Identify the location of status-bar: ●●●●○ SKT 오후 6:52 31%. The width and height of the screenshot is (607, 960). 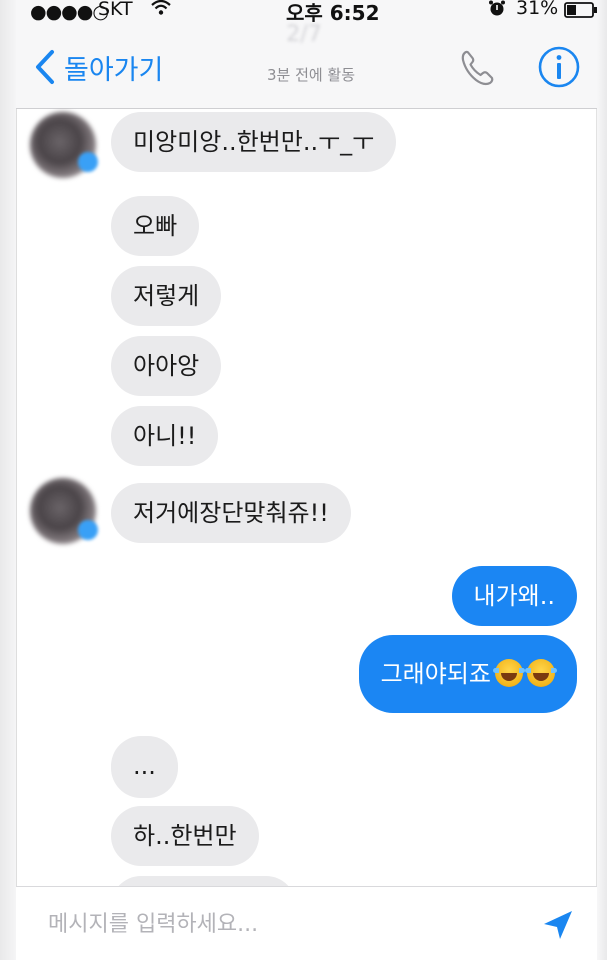
(307, 12).